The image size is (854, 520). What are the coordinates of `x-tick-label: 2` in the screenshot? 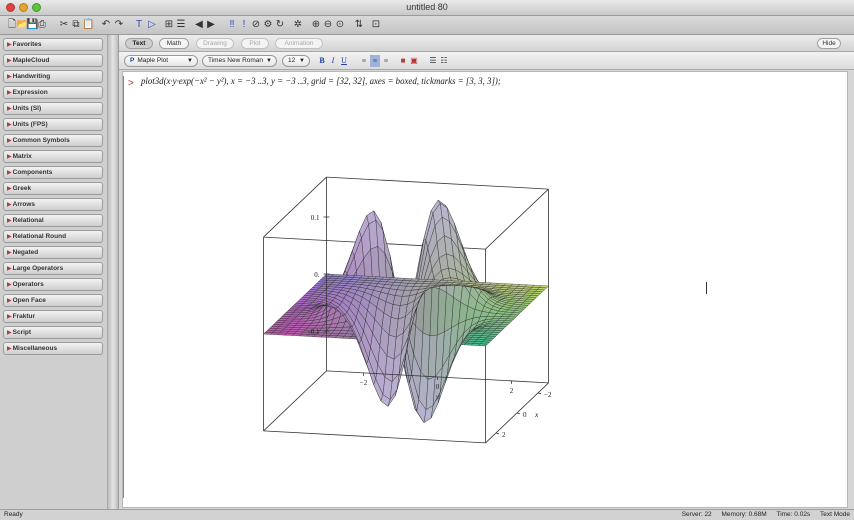 It's located at (504, 435).